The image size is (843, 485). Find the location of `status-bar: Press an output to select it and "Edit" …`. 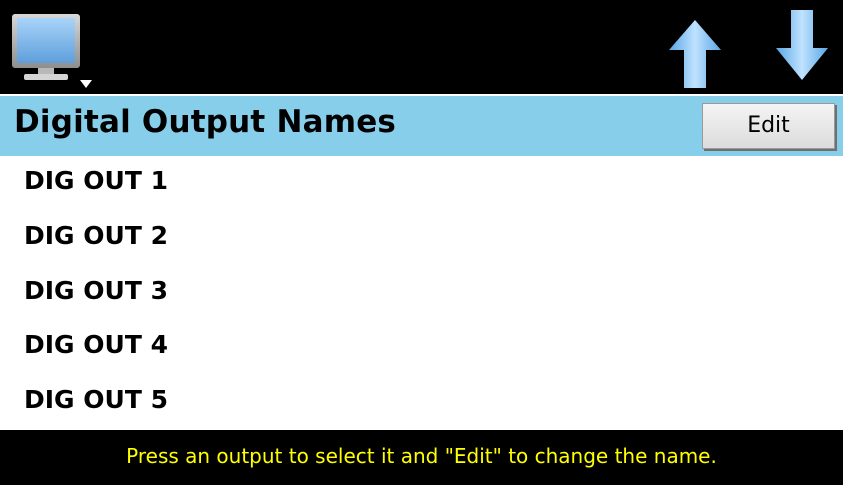

status-bar: Press an output to select it and "Edit" … is located at coordinates (421, 457).